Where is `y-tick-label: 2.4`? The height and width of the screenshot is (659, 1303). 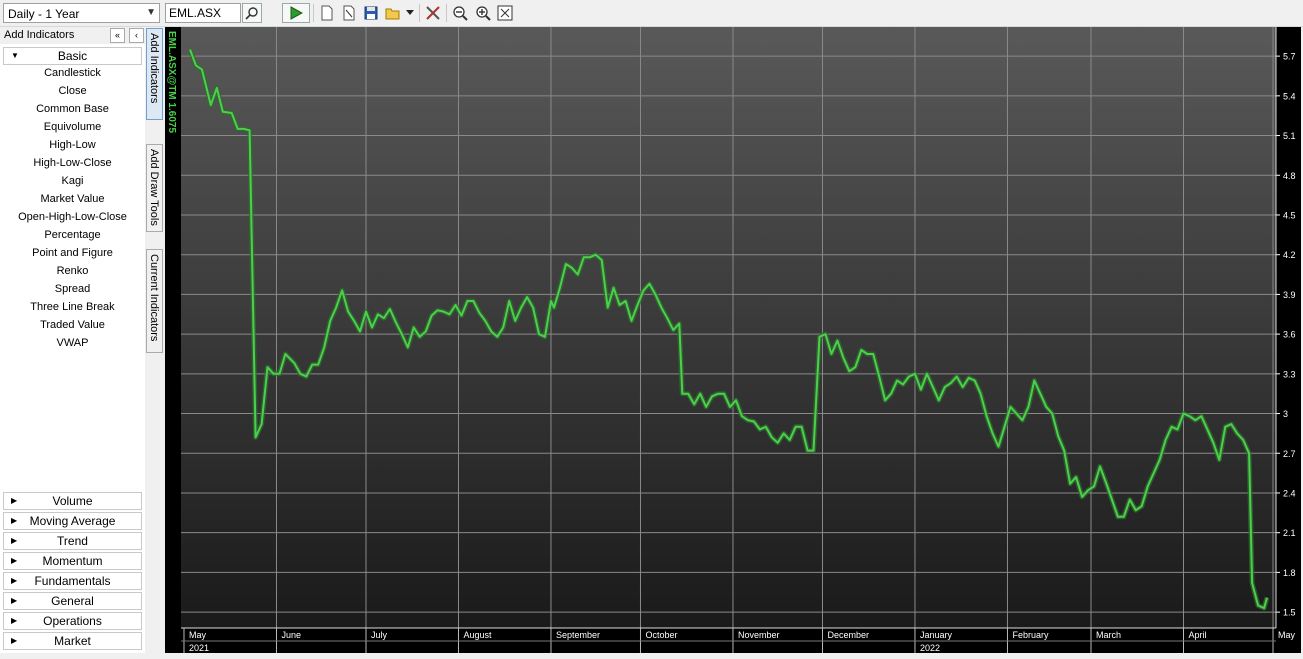 y-tick-label: 2.4 is located at coordinates (1289, 493).